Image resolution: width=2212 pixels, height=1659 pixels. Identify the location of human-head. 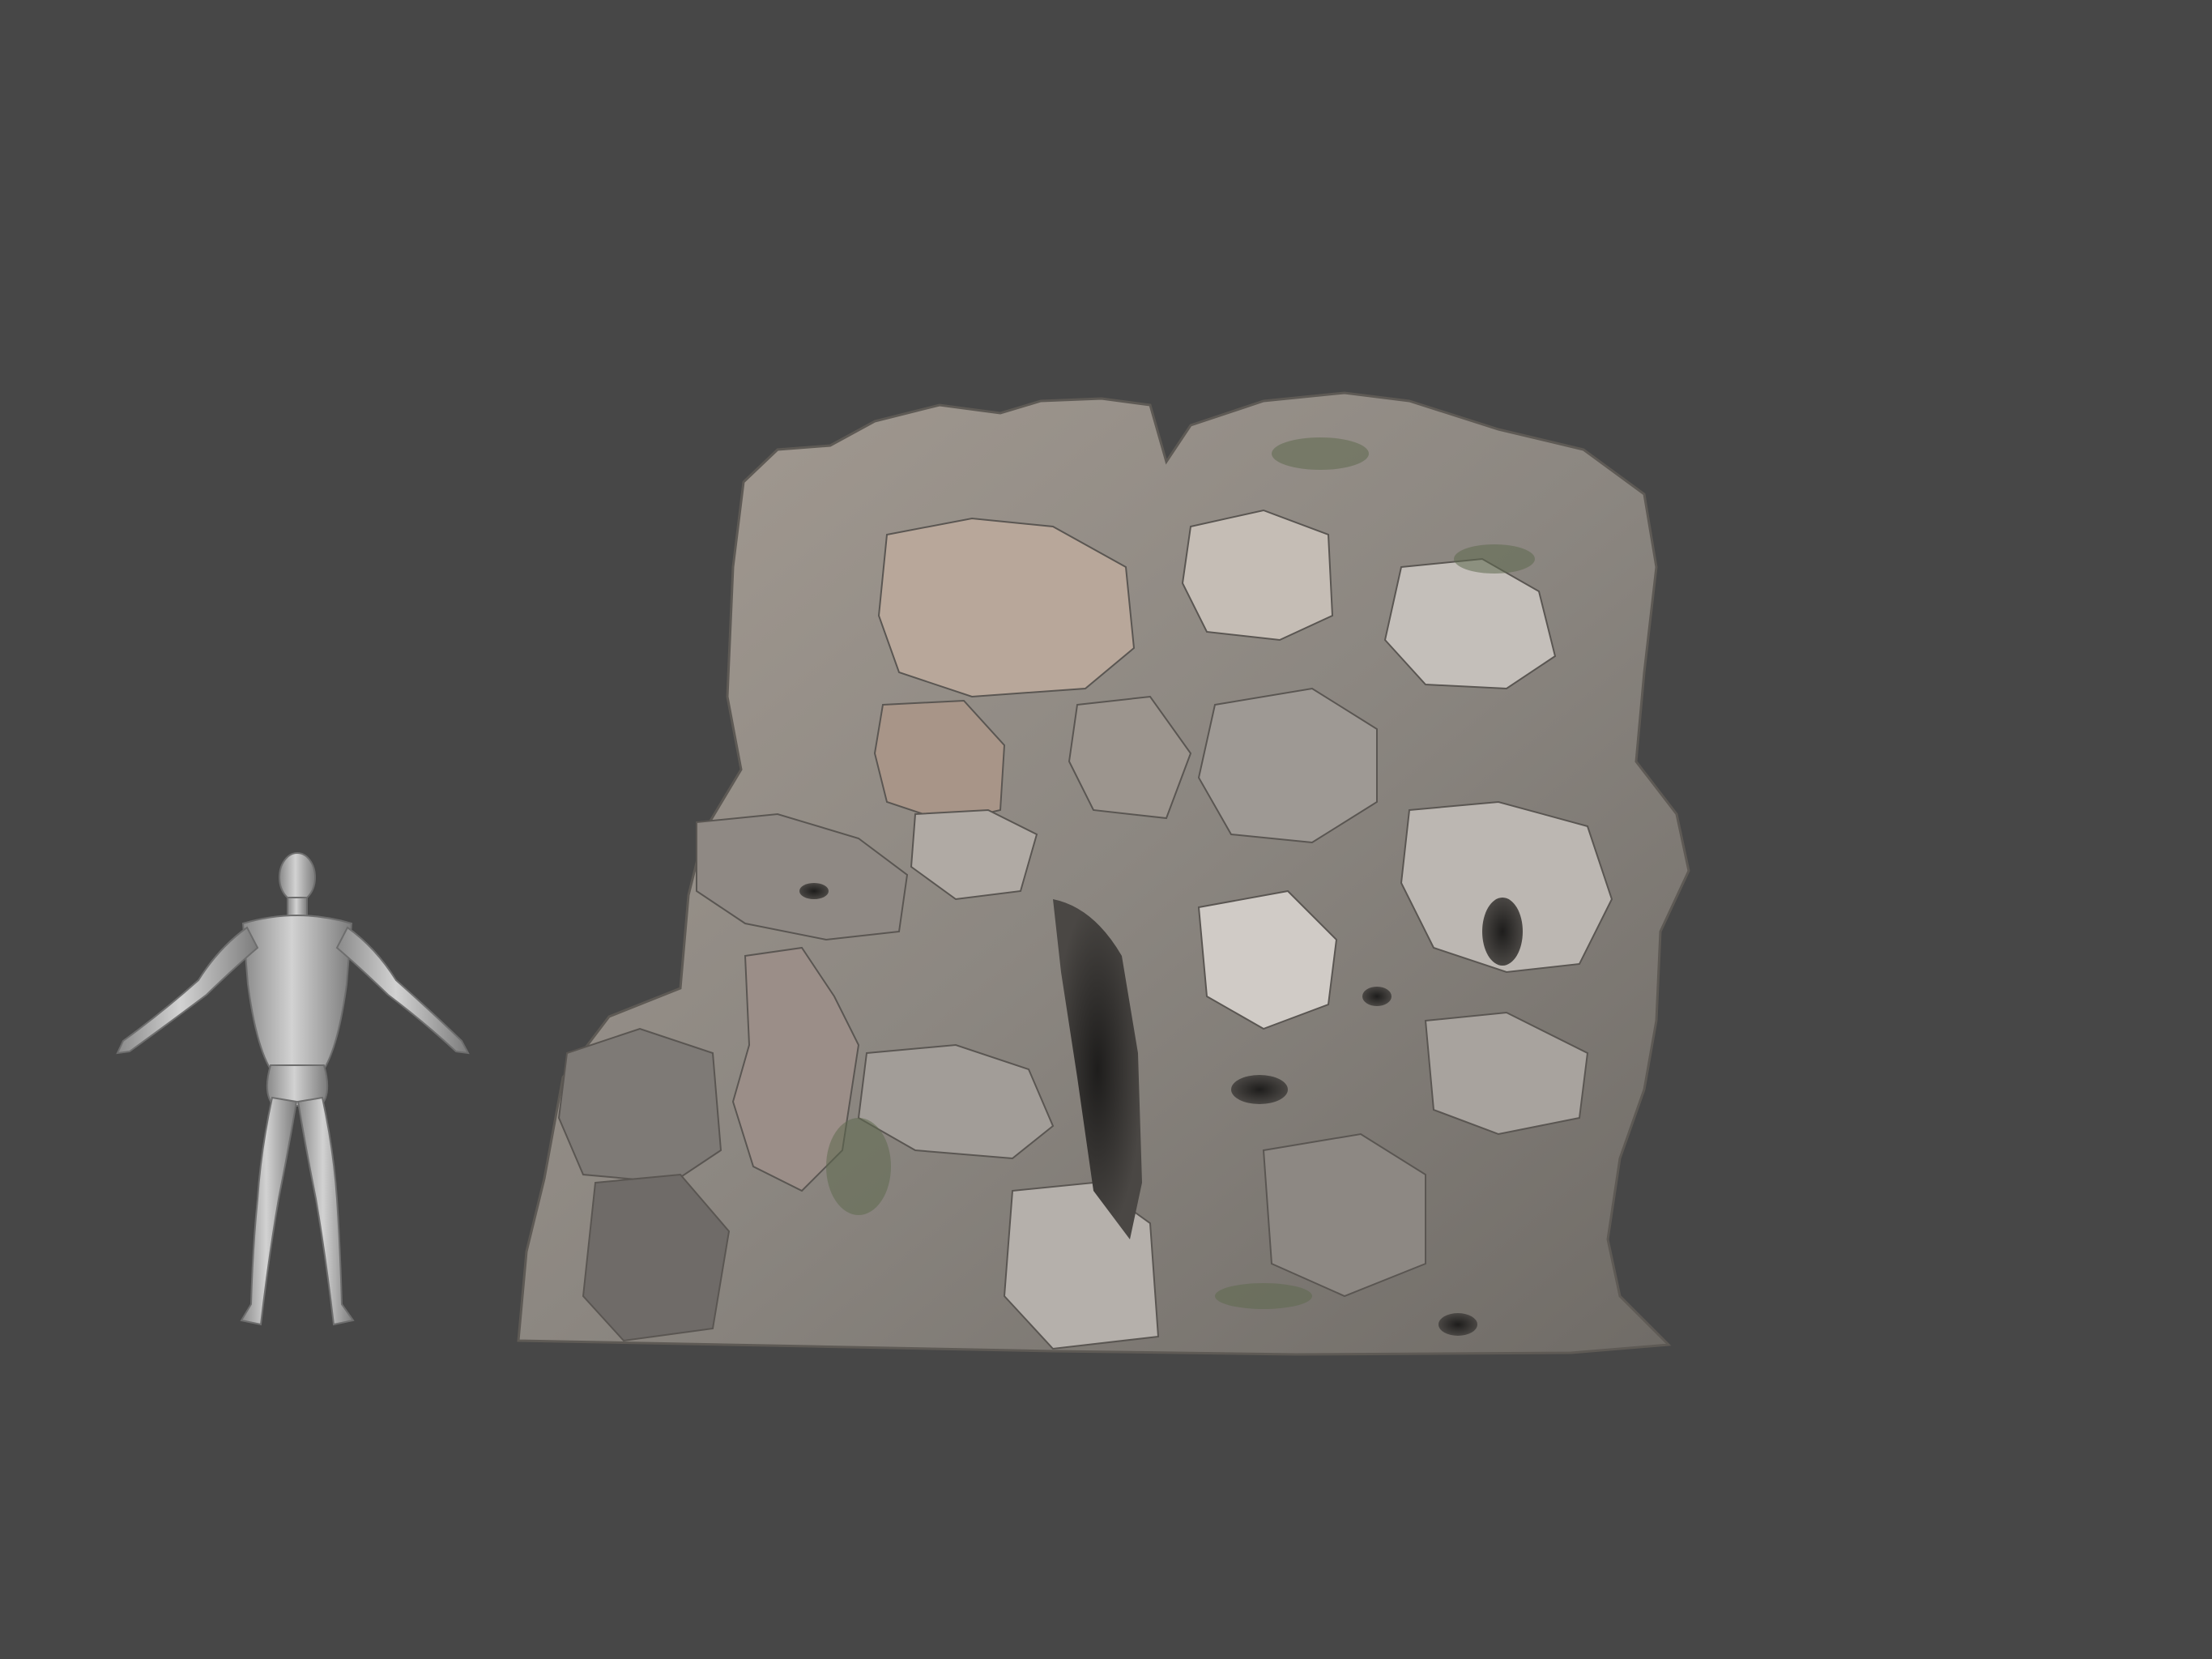
(298, 877).